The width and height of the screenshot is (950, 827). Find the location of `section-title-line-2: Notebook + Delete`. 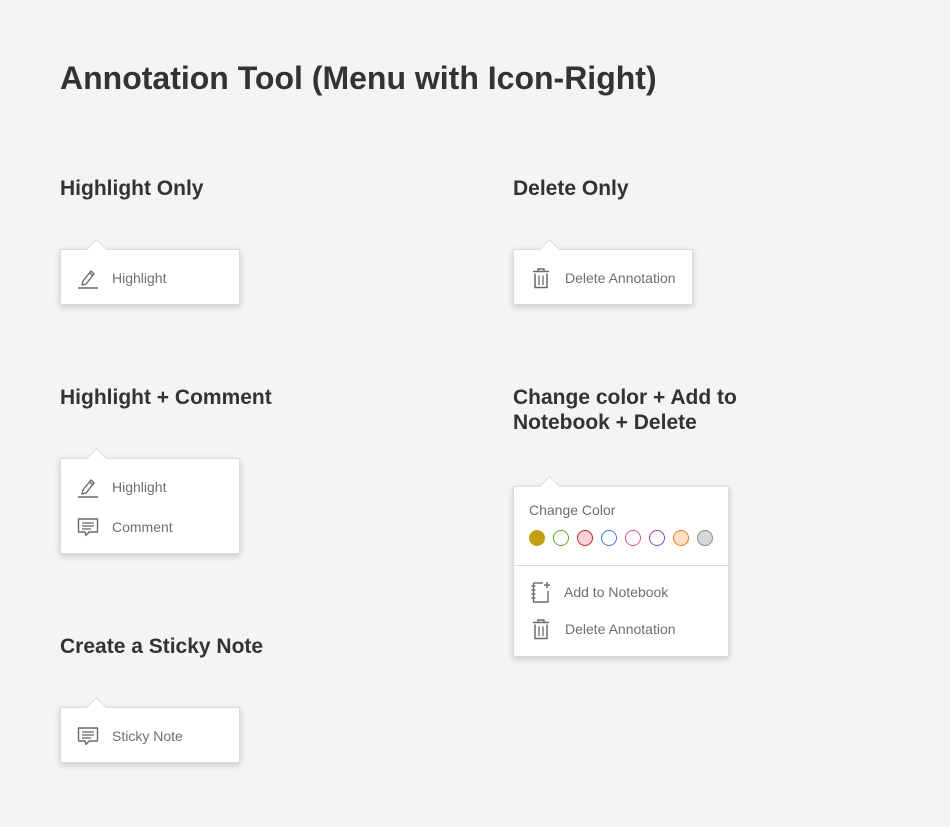

section-title-line-2: Notebook + Delete is located at coordinates (605, 422).